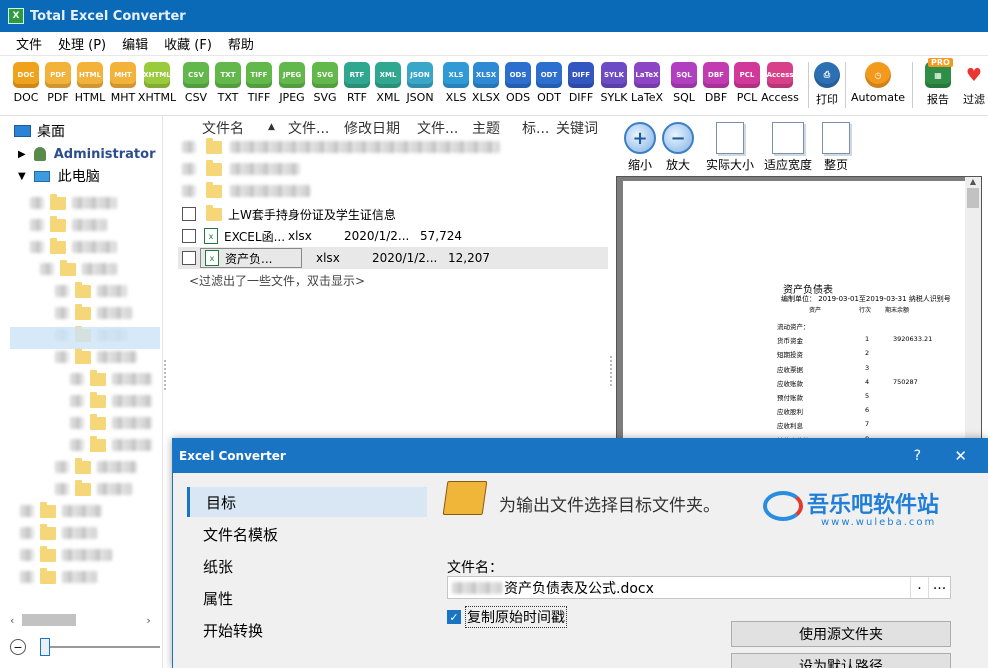 Image resolution: width=988 pixels, height=668 pixels. What do you see at coordinates (372, 128) in the screenshot?
I see `column-header-date: 修改日期` at bounding box center [372, 128].